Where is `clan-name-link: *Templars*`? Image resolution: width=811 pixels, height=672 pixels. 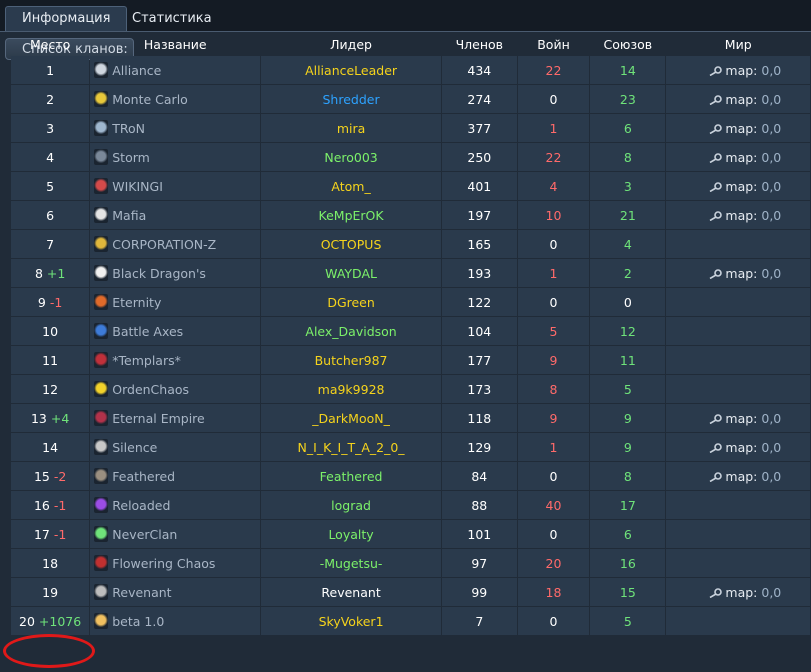
clan-name-link: *Templars* is located at coordinates (146, 360).